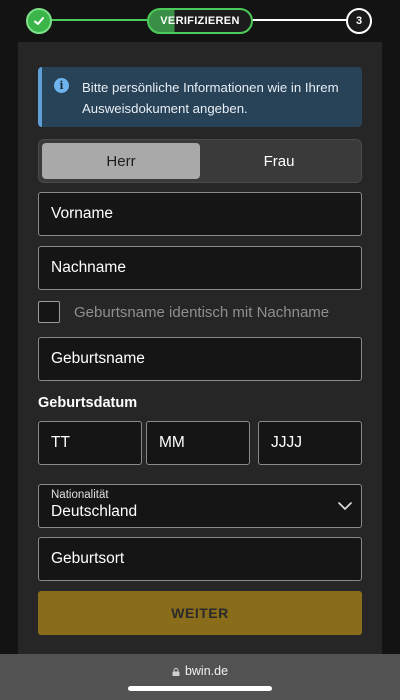  Describe the element at coordinates (200, 268) in the screenshot. I see `last-name-field: Nachname` at that location.